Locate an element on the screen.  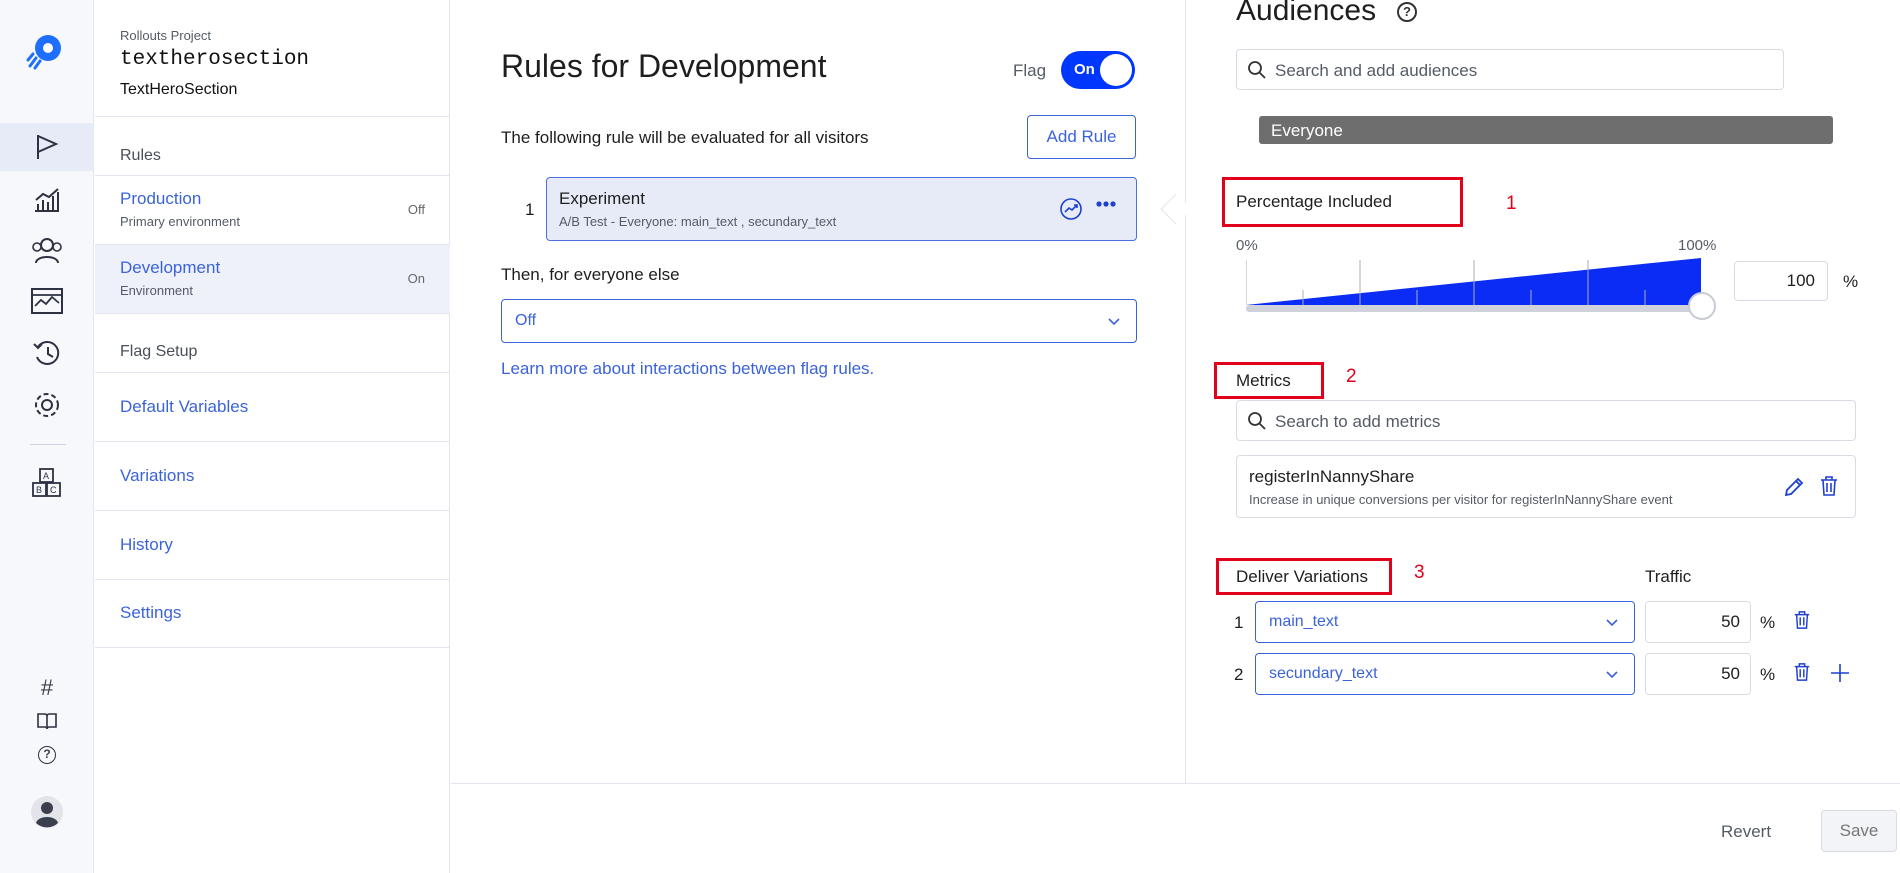
annotation-number-1: 1 is located at coordinates (1511, 203).